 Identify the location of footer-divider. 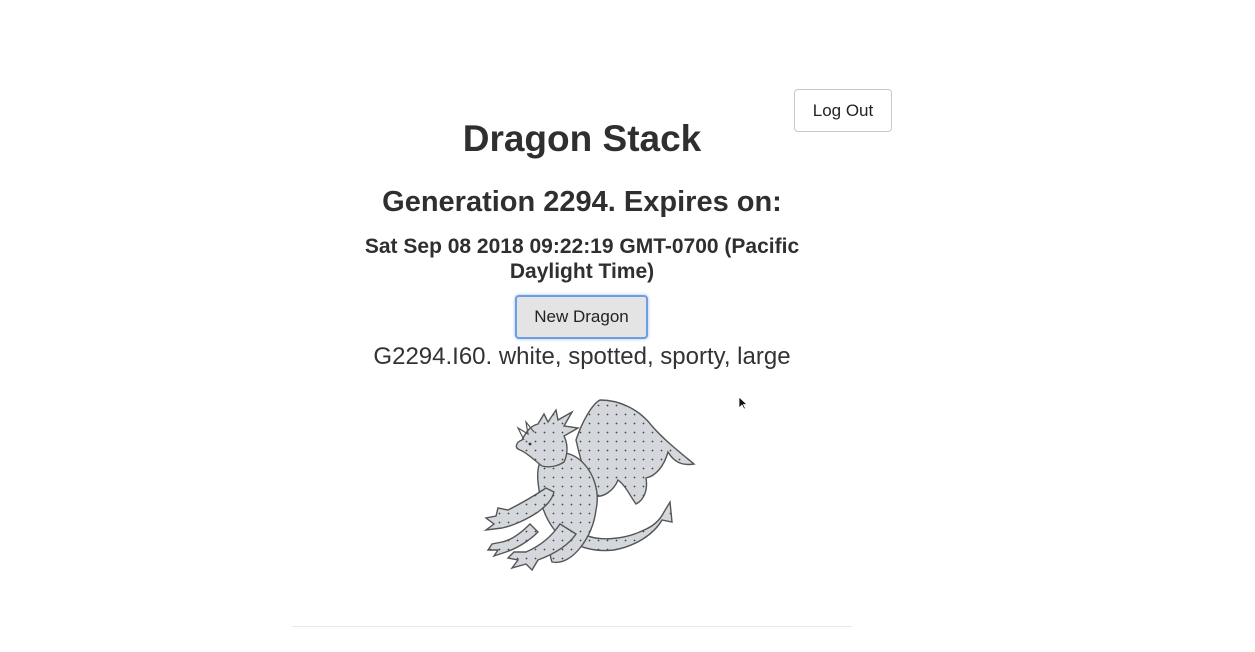
(572, 626).